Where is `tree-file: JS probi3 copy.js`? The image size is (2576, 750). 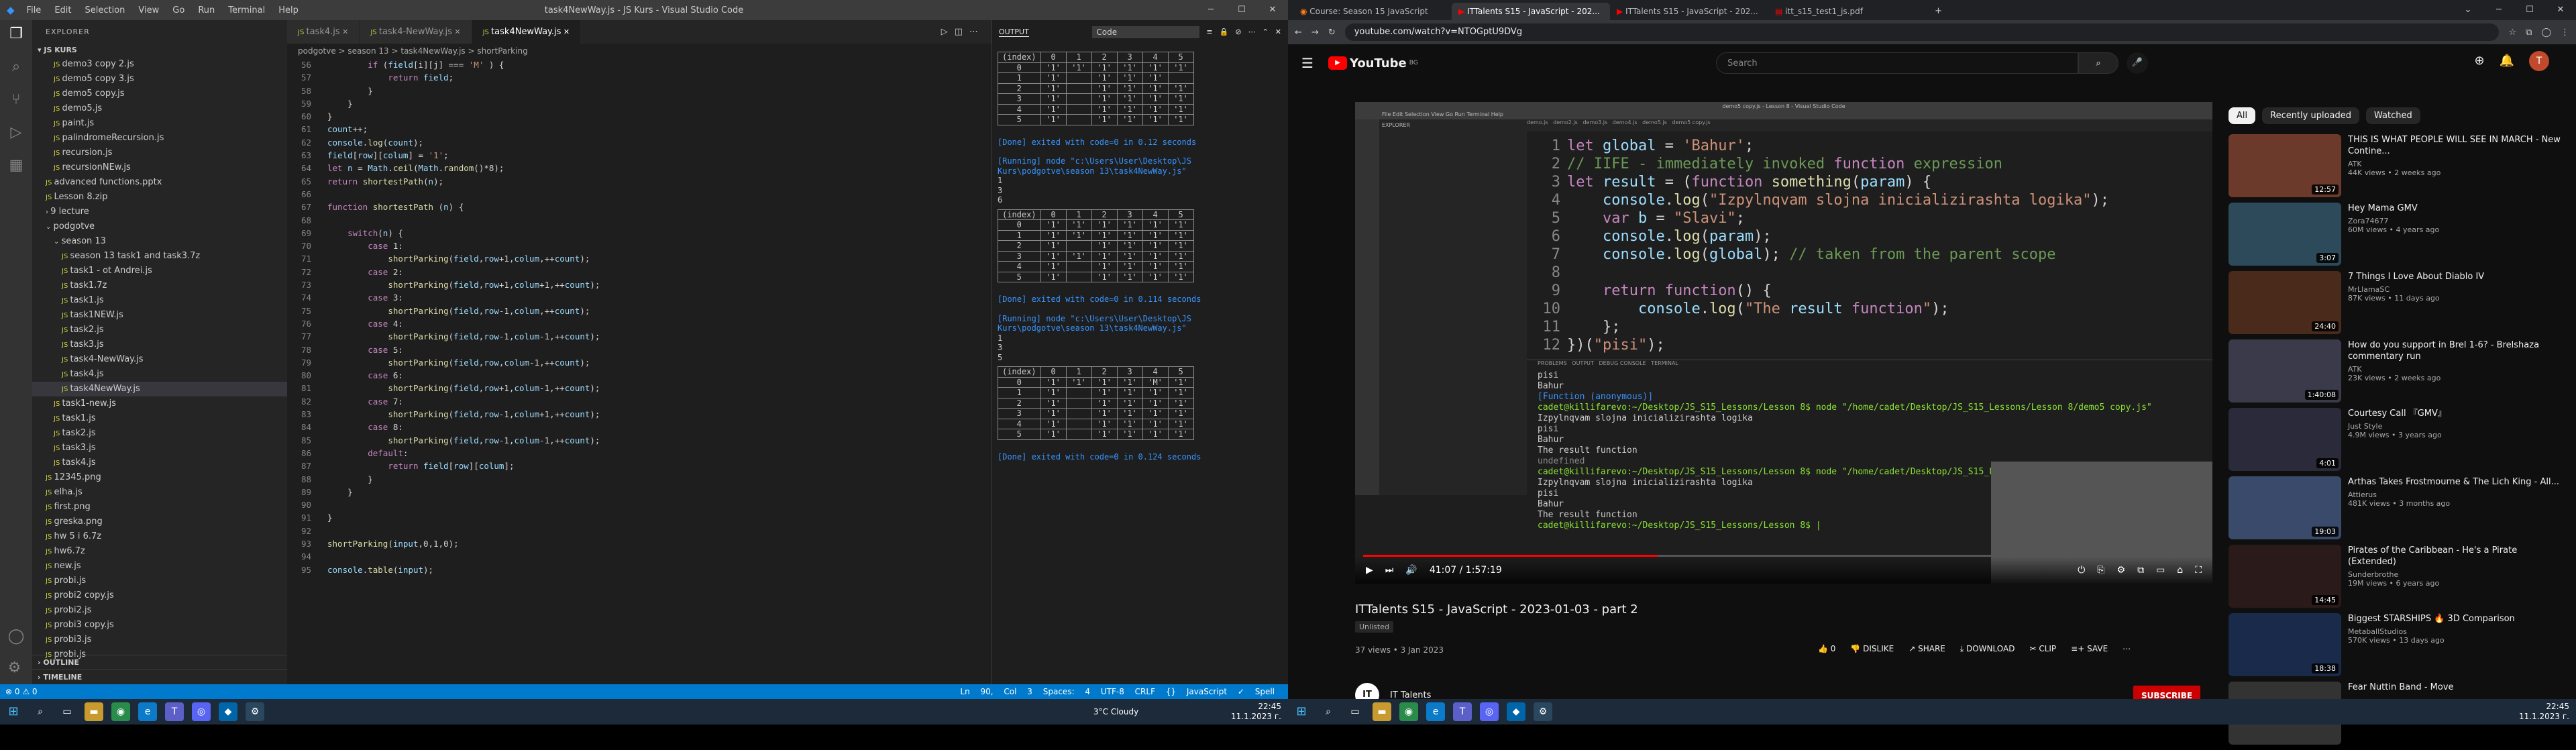
tree-file: JS probi3 copy.js is located at coordinates (159, 625).